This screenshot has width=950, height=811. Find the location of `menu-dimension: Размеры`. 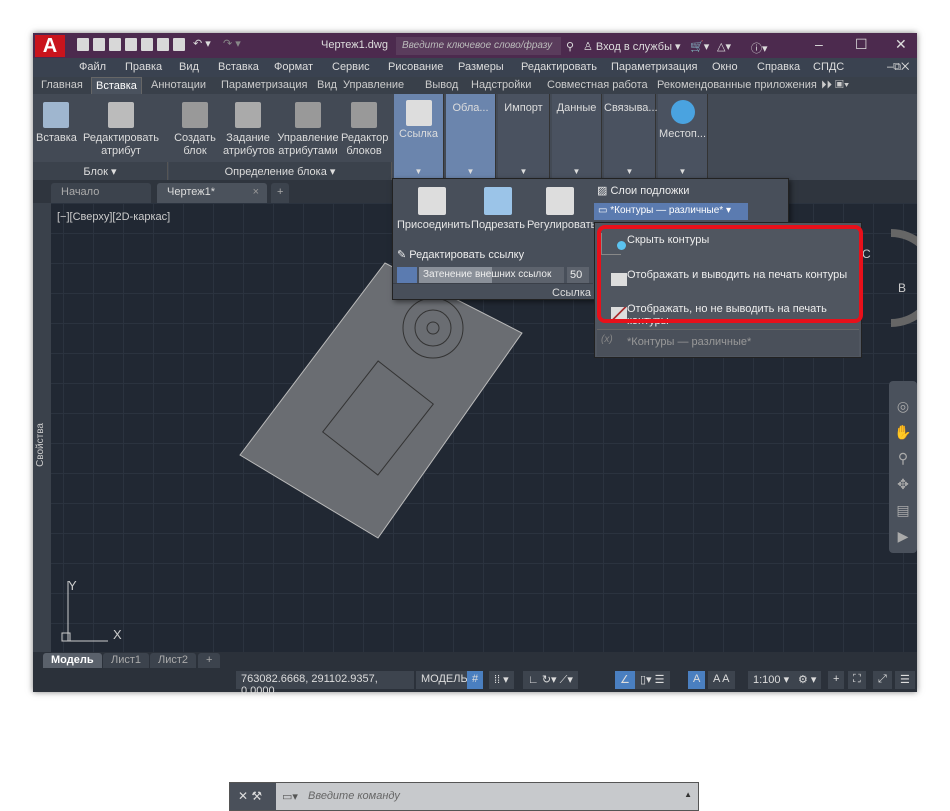

menu-dimension: Размеры is located at coordinates (481, 67).